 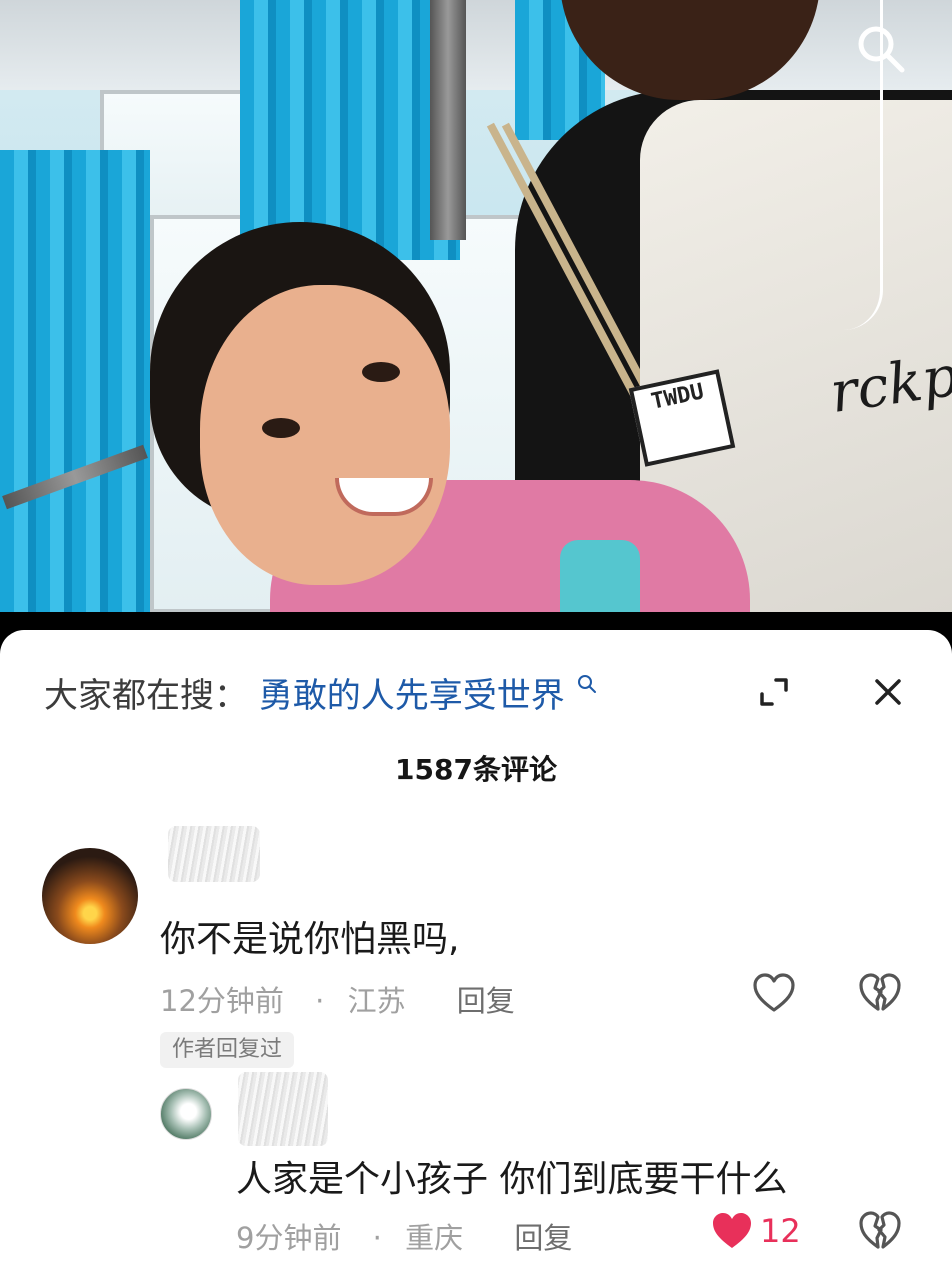 I want to click on backpack-strap, so click(x=600, y=576).